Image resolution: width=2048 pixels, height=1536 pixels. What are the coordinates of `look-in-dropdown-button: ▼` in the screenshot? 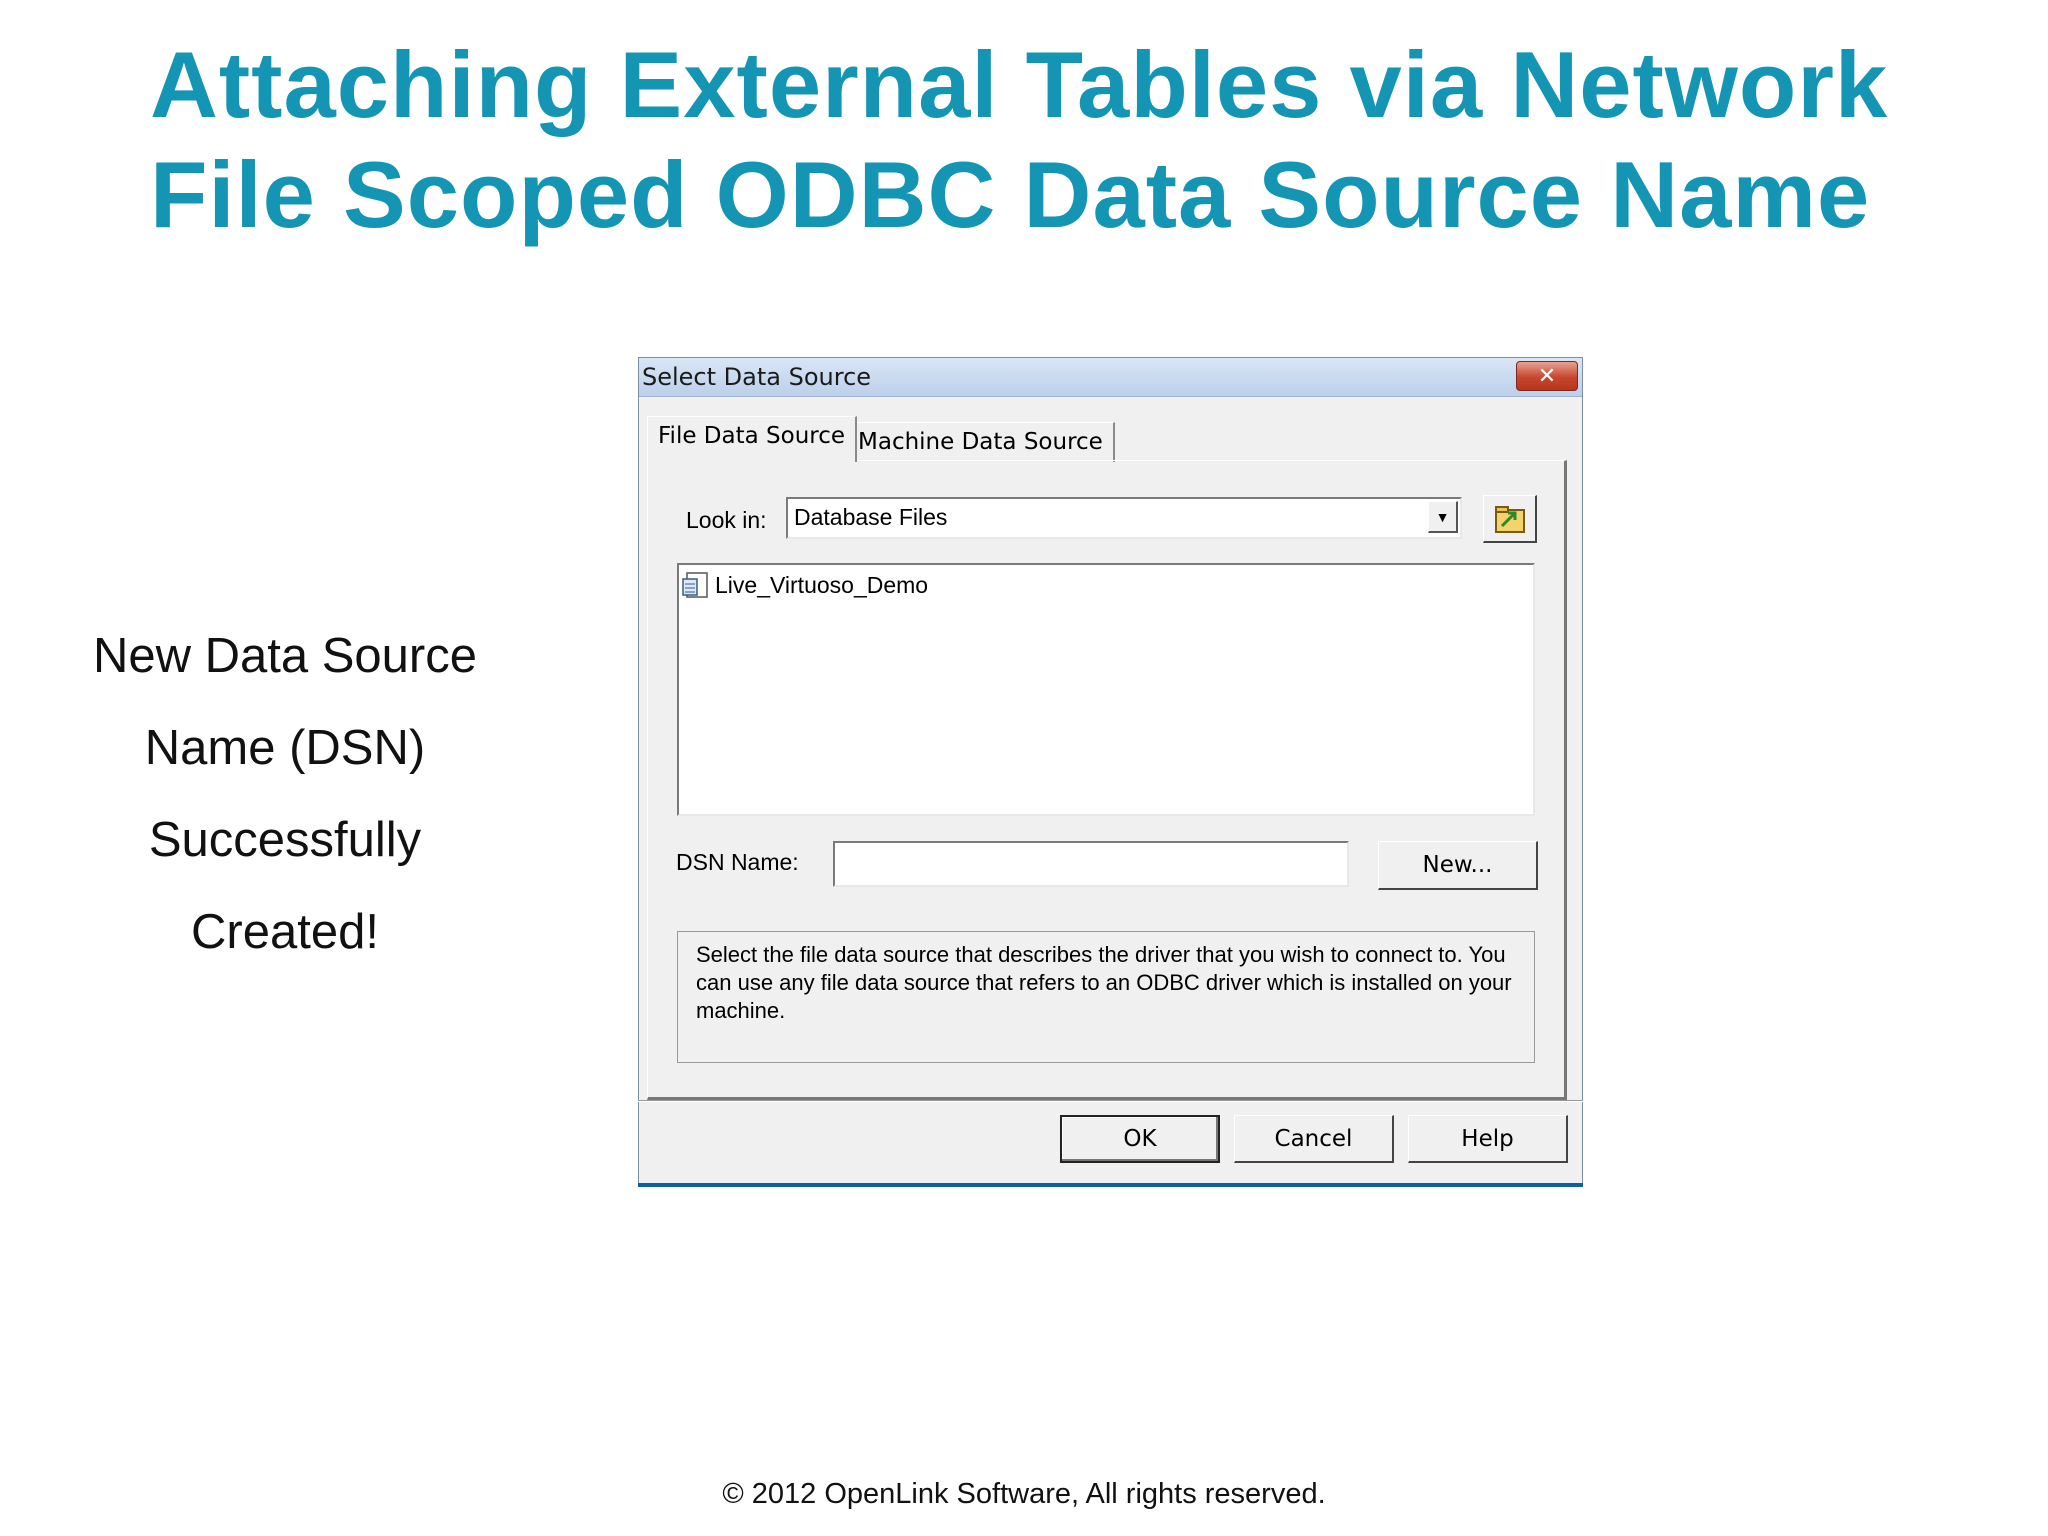 It's located at (1443, 517).